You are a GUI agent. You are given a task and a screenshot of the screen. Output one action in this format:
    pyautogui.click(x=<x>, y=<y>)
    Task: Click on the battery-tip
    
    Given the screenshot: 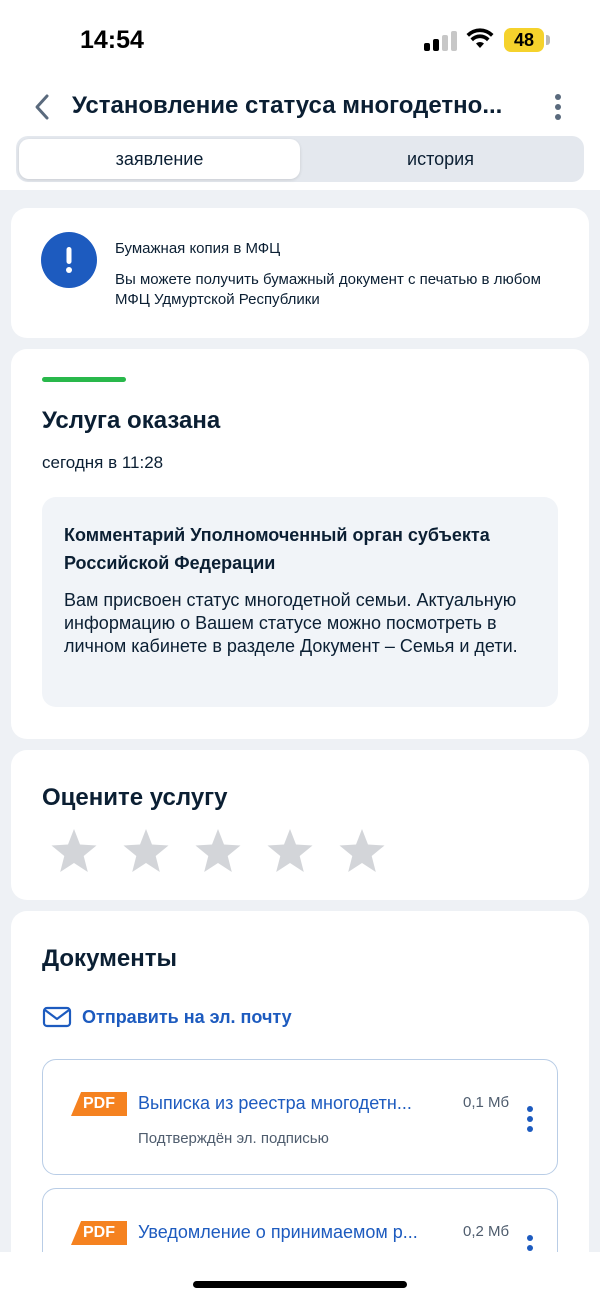 What is the action you would take?
    pyautogui.click(x=548, y=40)
    